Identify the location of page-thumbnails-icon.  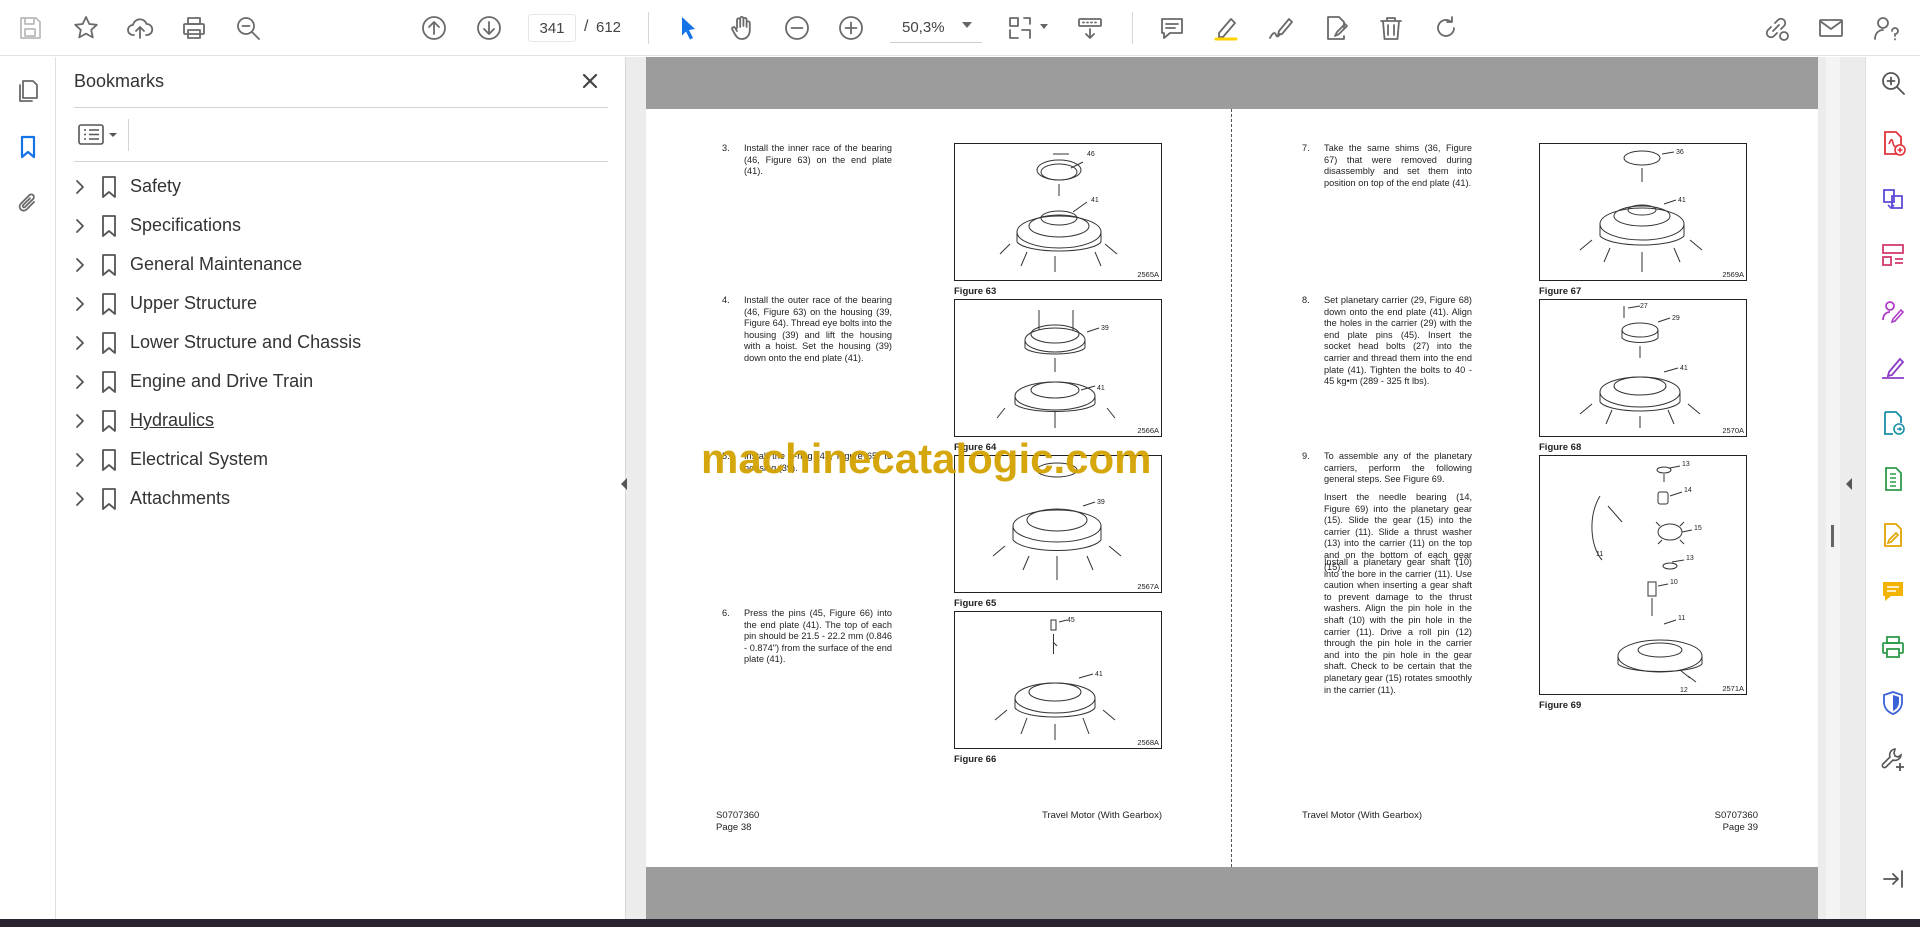
(28, 91).